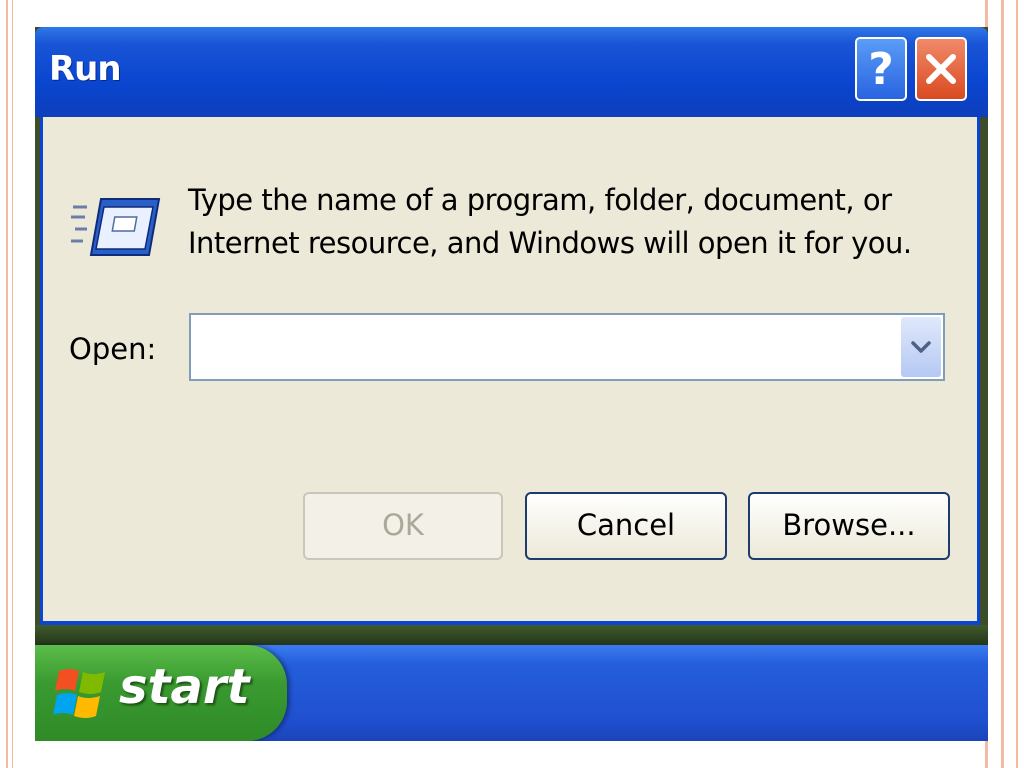 This screenshot has width=1024, height=768. I want to click on help-button: ?, so click(881, 69).